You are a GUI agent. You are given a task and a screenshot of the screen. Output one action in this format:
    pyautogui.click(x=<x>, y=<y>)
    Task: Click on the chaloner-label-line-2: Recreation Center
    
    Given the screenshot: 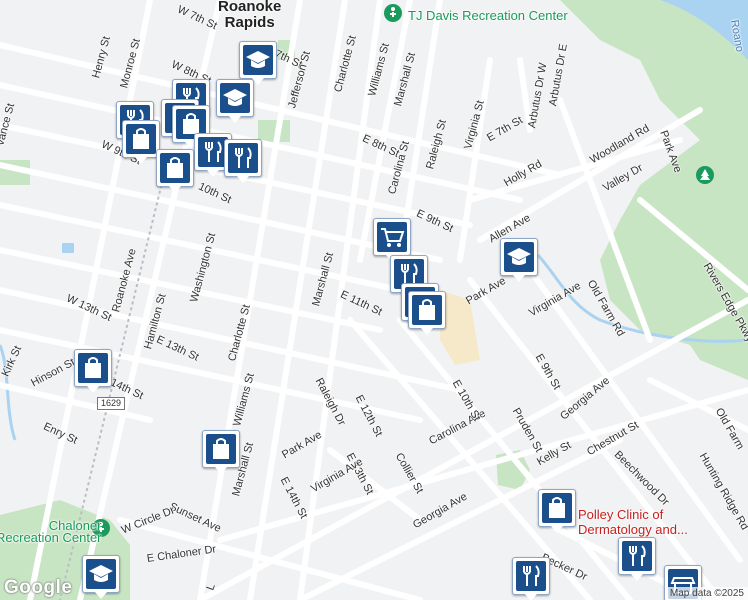 What is the action you would take?
    pyautogui.click(x=51, y=537)
    